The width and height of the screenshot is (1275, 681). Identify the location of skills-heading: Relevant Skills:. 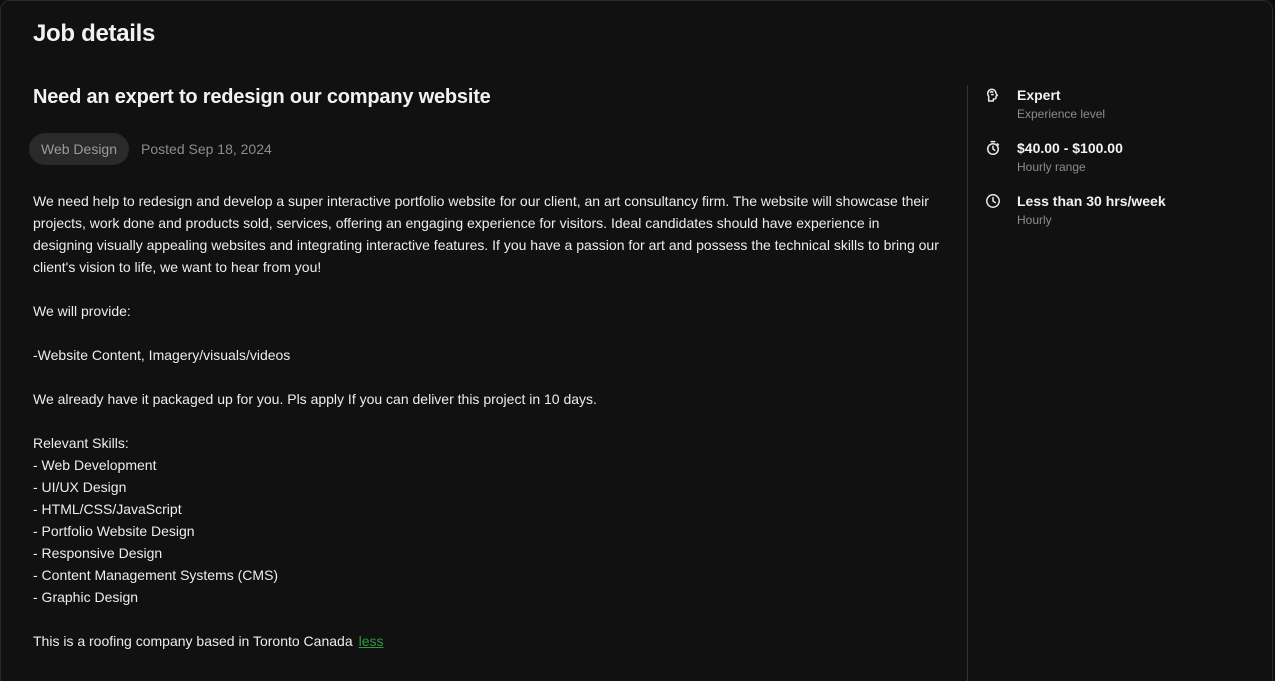
(81, 443).